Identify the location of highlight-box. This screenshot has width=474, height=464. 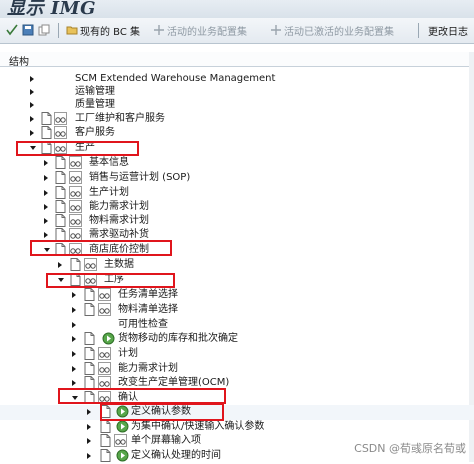
(77, 148).